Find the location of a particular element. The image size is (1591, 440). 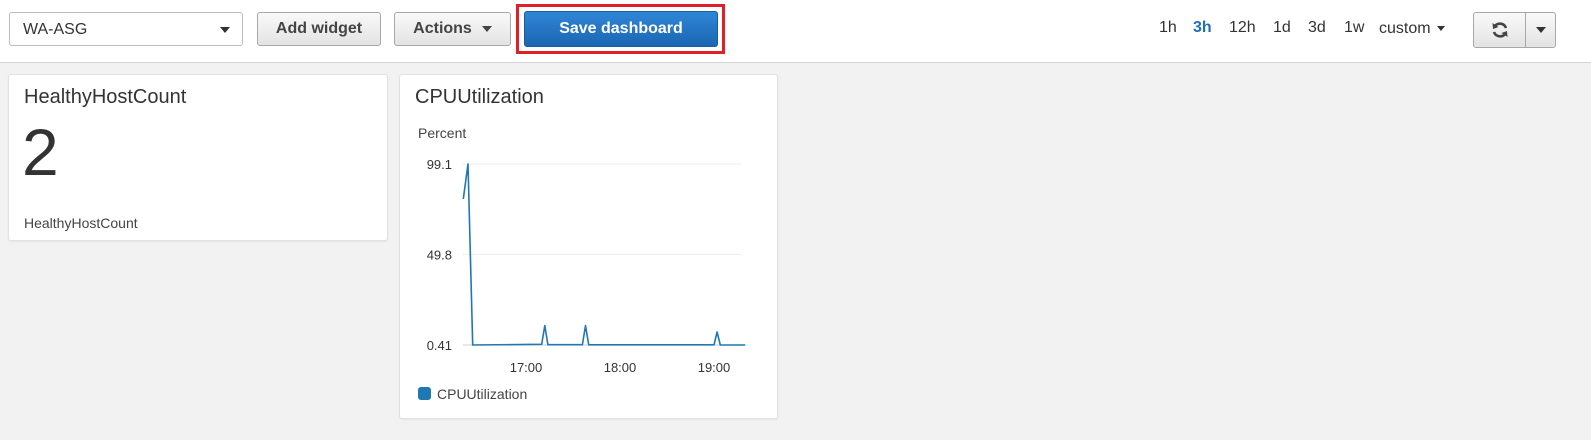

refresh-button-group is located at coordinates (1514, 30).